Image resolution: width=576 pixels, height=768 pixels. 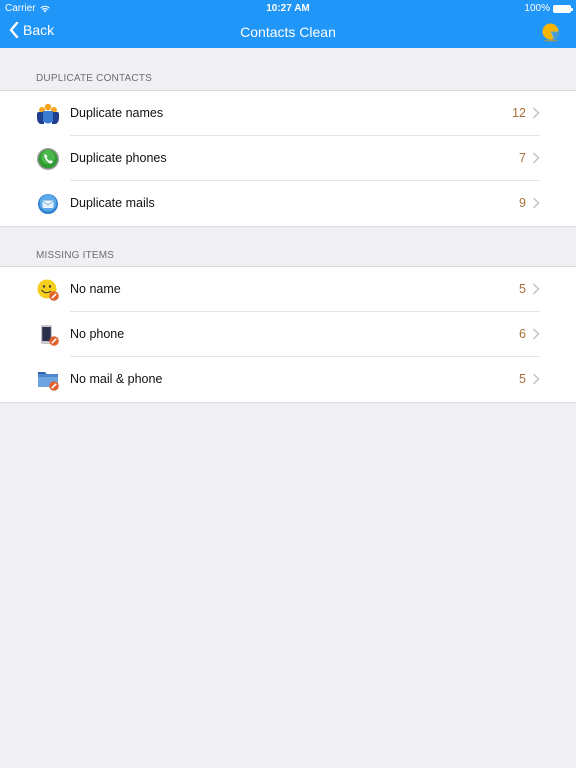 I want to click on row-no-name: No name 5, so click(x=288, y=289).